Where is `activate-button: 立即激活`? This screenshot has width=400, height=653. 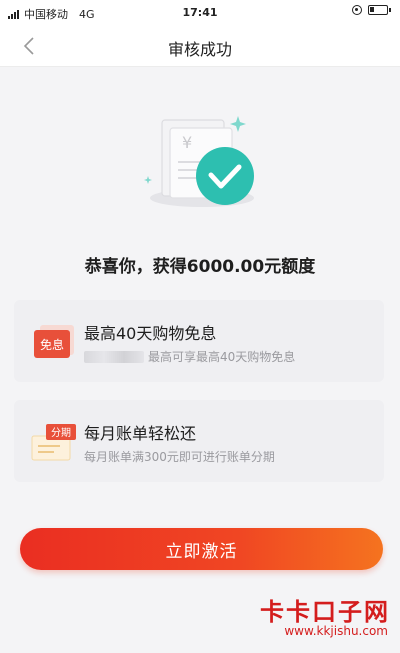 activate-button: 立即激活 is located at coordinates (201, 549).